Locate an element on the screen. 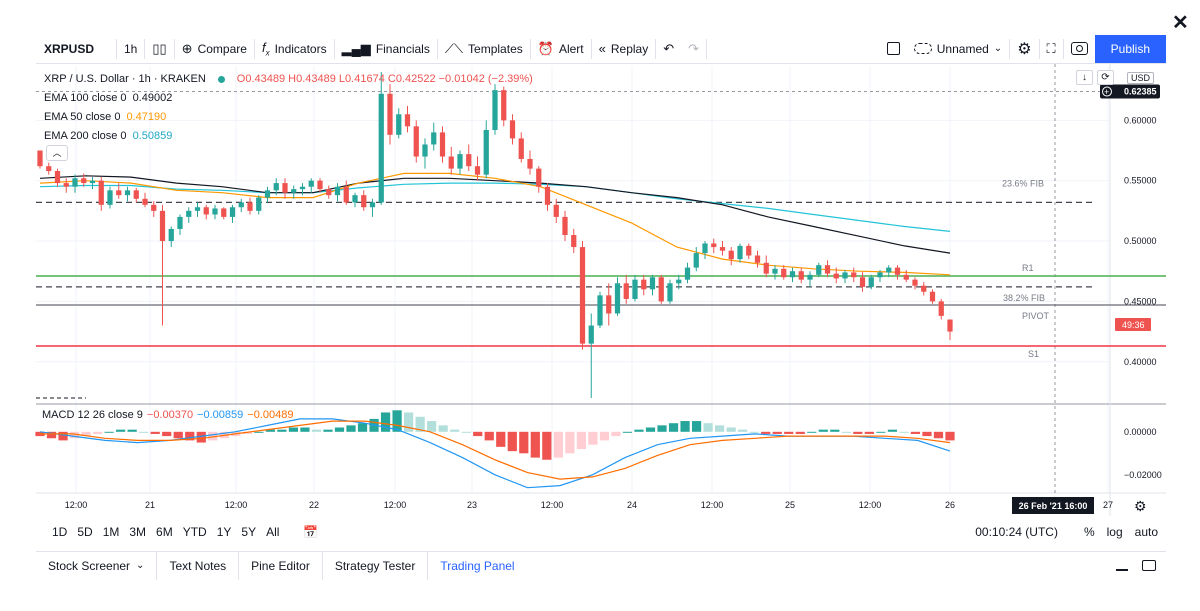 The width and height of the screenshot is (1200, 611). minimize-icon is located at coordinates (1122, 569).